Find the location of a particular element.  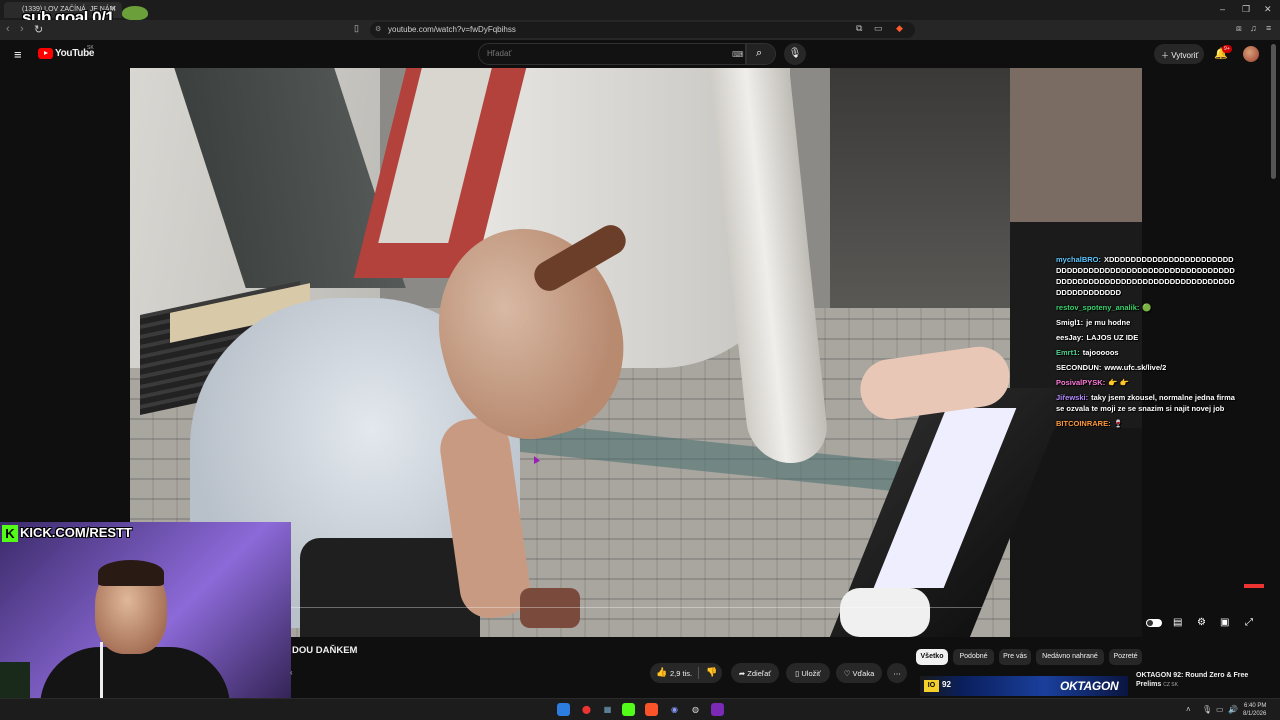

mic-tray-icon: 🎙 is located at coordinates (1207, 709).